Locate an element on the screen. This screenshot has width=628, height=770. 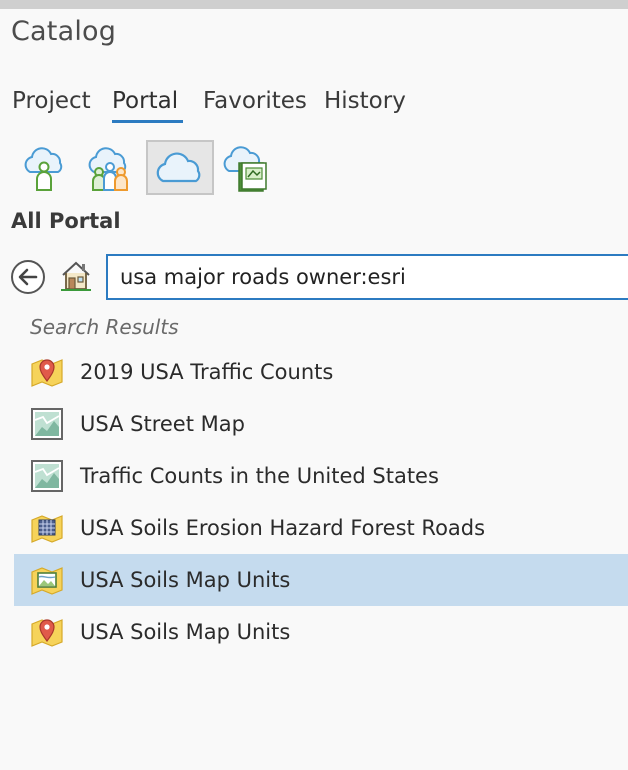
all-portal-icon is located at coordinates (178, 166).